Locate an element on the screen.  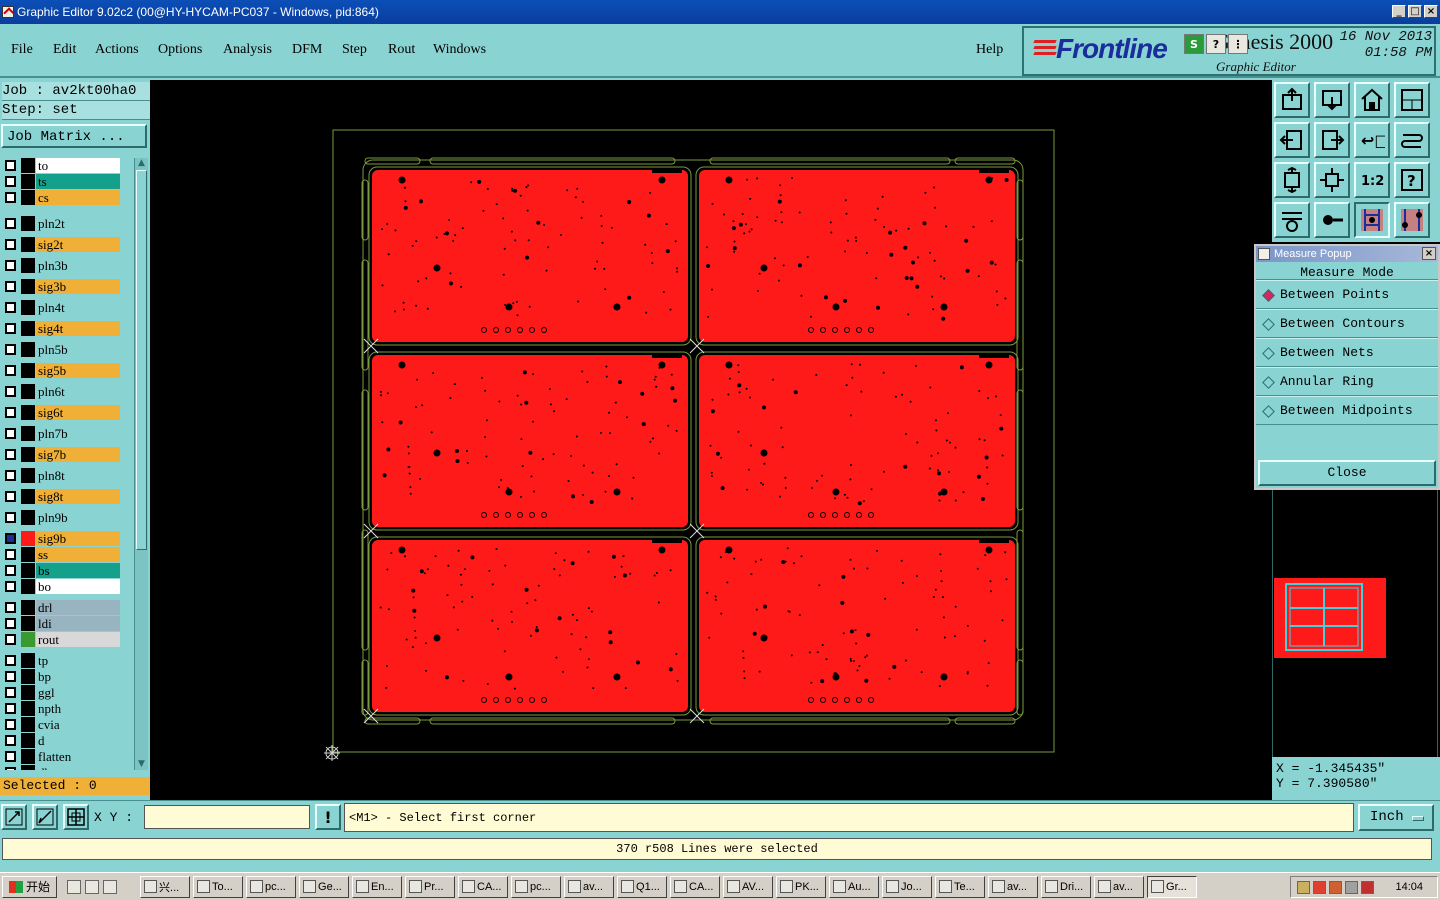
grid-icon is located at coordinates (76, 817).